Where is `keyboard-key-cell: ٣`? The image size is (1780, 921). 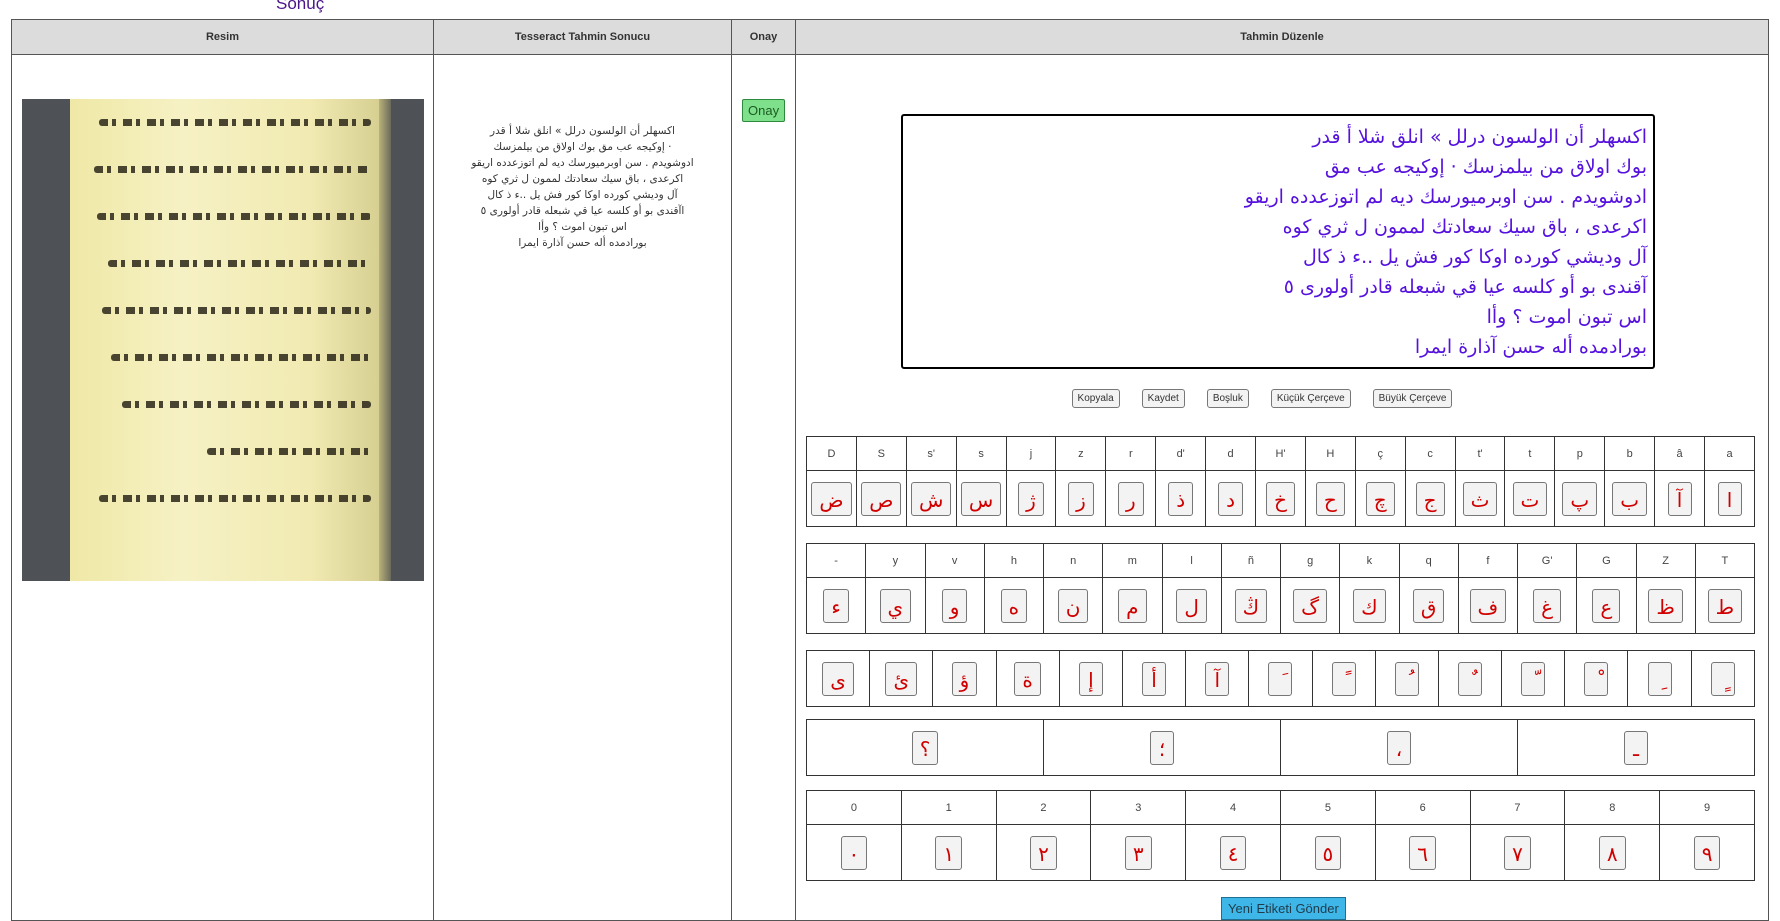 keyboard-key-cell: ٣ is located at coordinates (1138, 852).